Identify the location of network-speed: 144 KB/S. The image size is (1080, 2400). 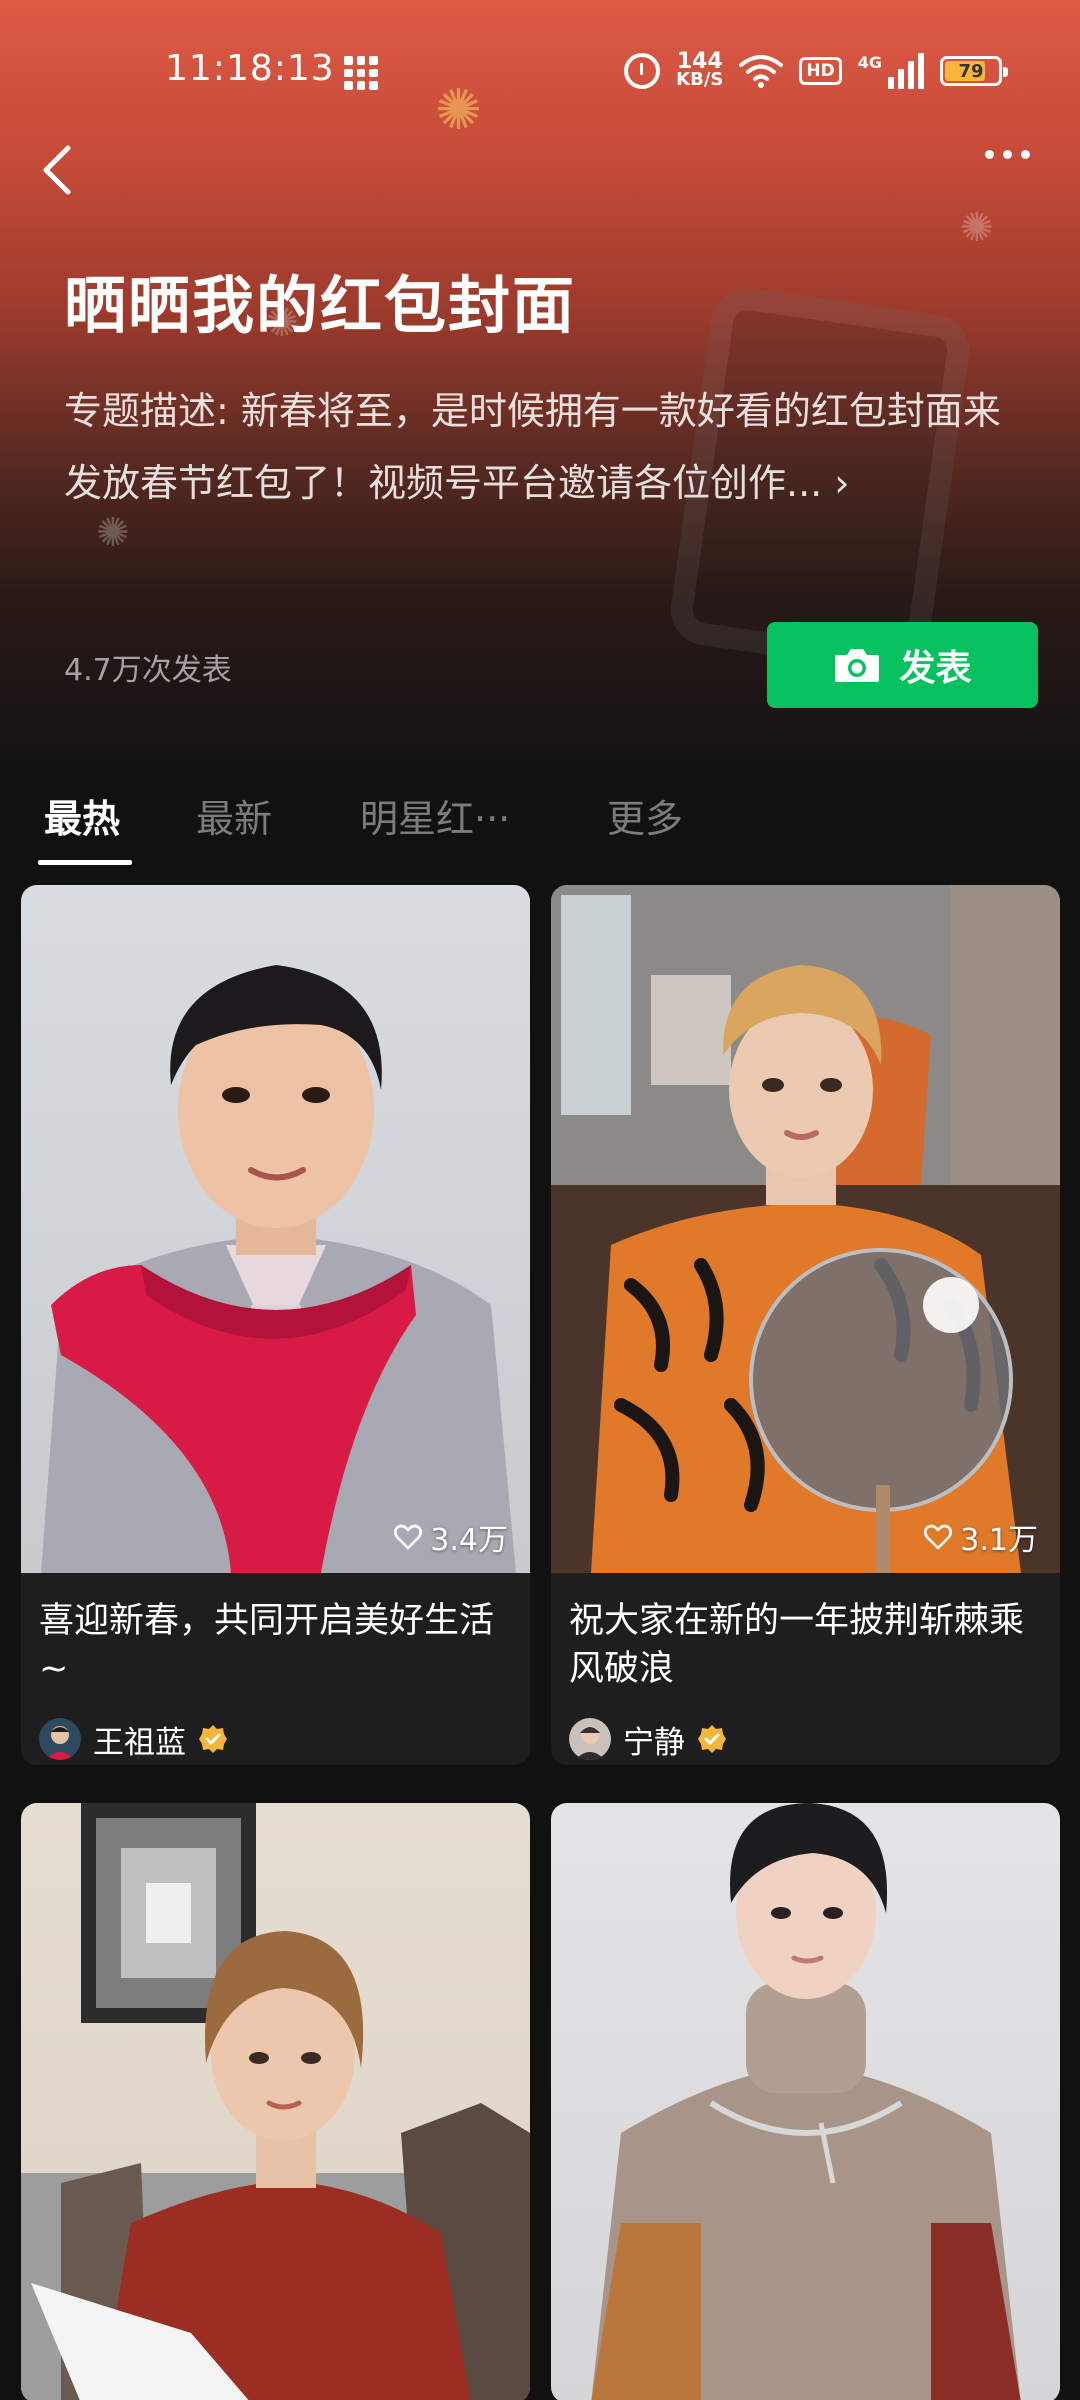
(700, 69).